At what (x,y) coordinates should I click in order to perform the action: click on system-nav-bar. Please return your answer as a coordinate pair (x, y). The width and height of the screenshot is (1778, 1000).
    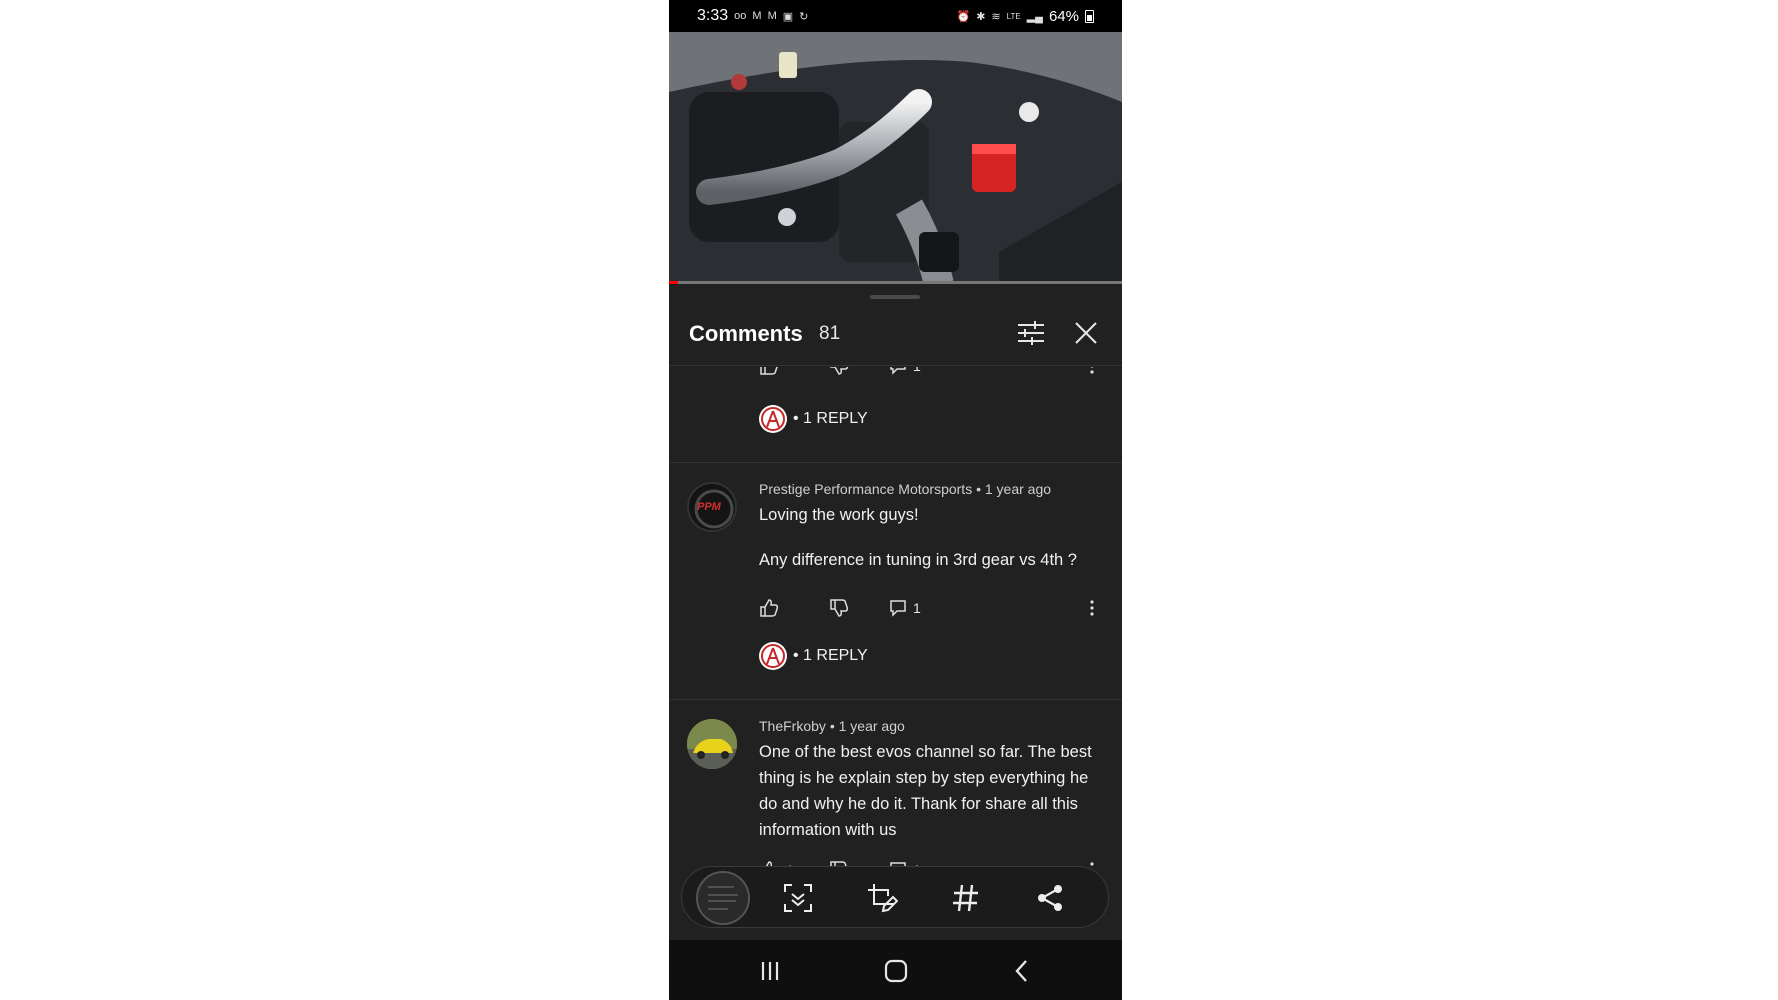
    Looking at the image, I should click on (895, 970).